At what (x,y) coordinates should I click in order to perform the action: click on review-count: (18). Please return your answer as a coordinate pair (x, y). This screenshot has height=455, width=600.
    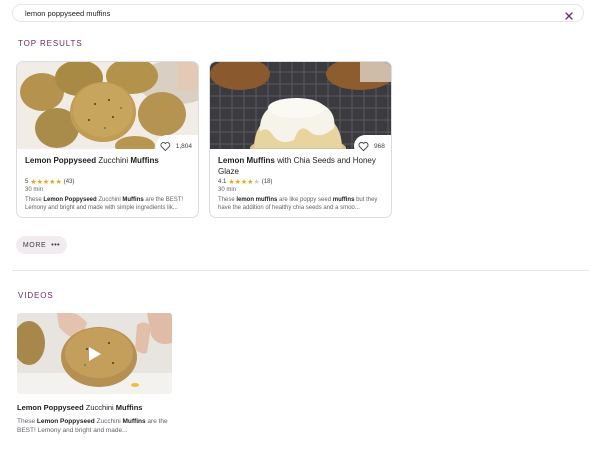
    Looking at the image, I should click on (267, 182).